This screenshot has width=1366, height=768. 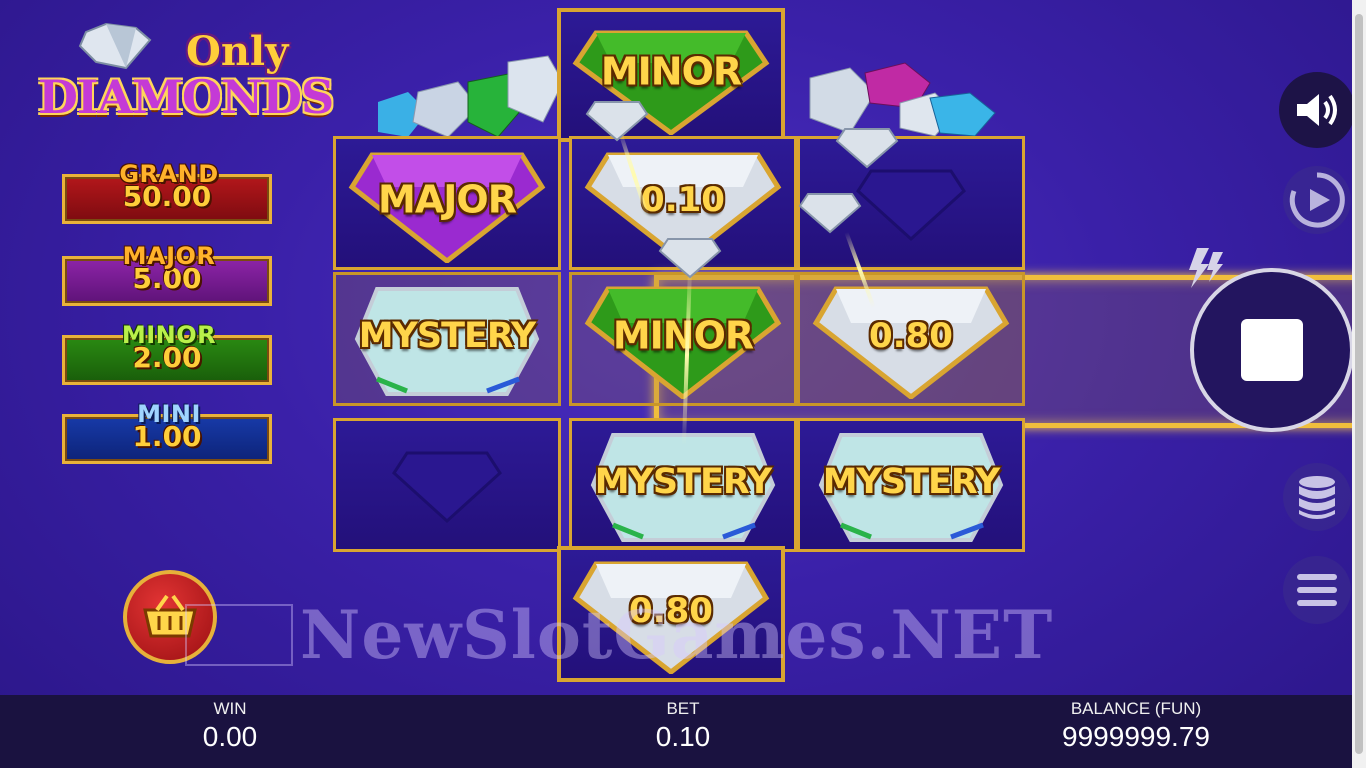 What do you see at coordinates (169, 335) in the screenshot?
I see `jackpot-minor-label: MINOR` at bounding box center [169, 335].